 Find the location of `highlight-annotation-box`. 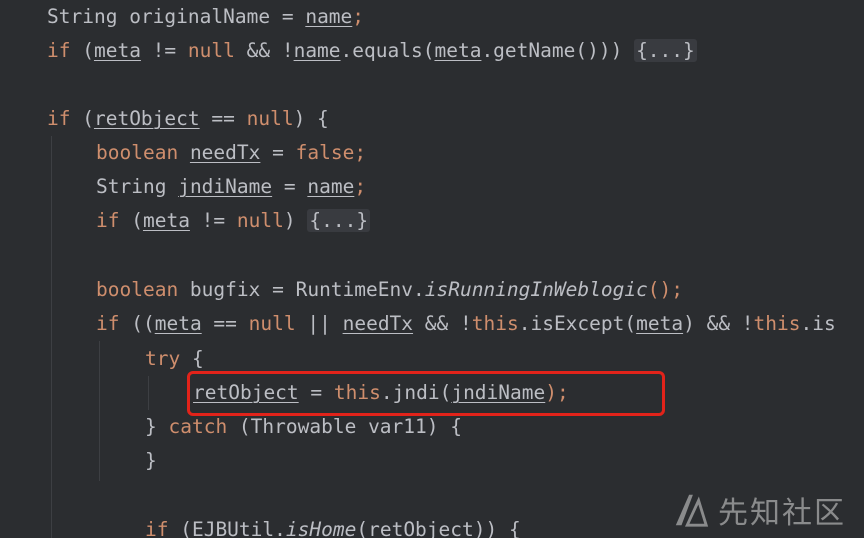

highlight-annotation-box is located at coordinates (426, 393).